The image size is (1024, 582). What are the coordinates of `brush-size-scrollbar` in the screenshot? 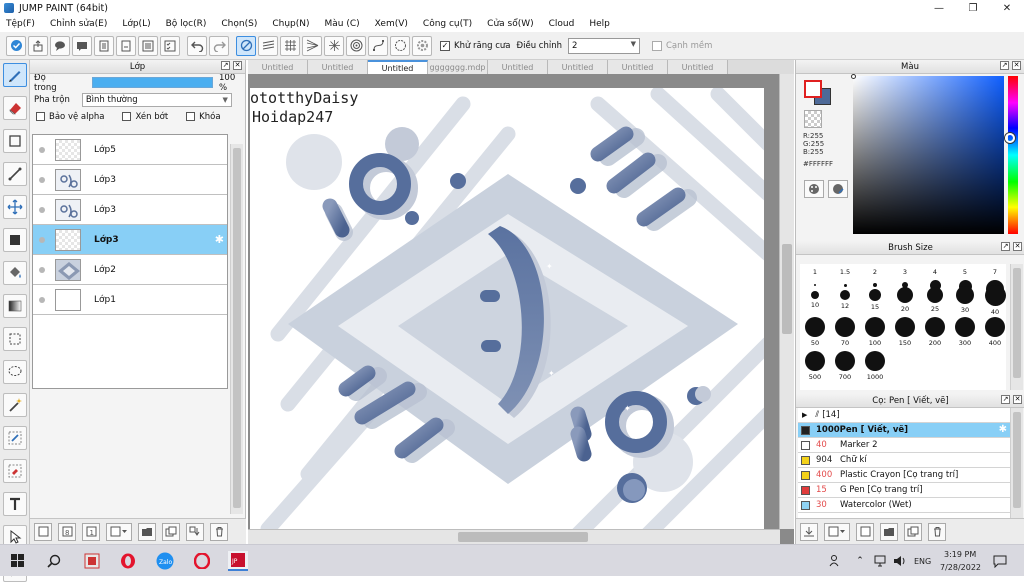 It's located at (1016, 327).